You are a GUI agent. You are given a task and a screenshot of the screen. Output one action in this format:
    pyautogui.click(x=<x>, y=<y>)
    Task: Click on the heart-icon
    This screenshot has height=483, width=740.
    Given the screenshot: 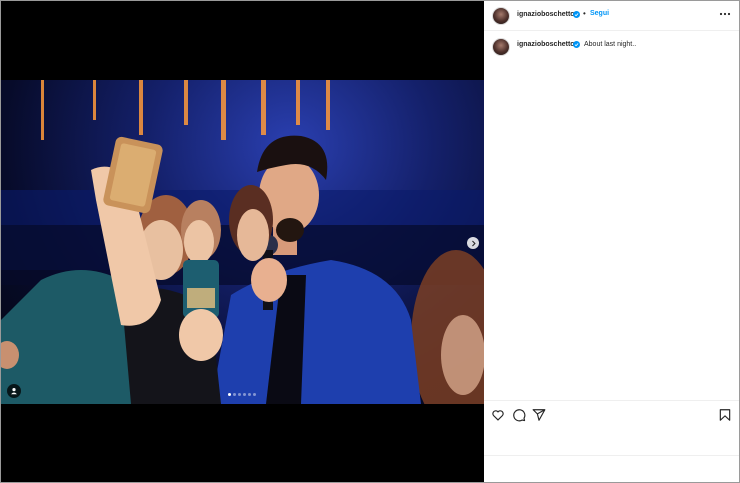 What is the action you would take?
    pyautogui.click(x=498, y=415)
    